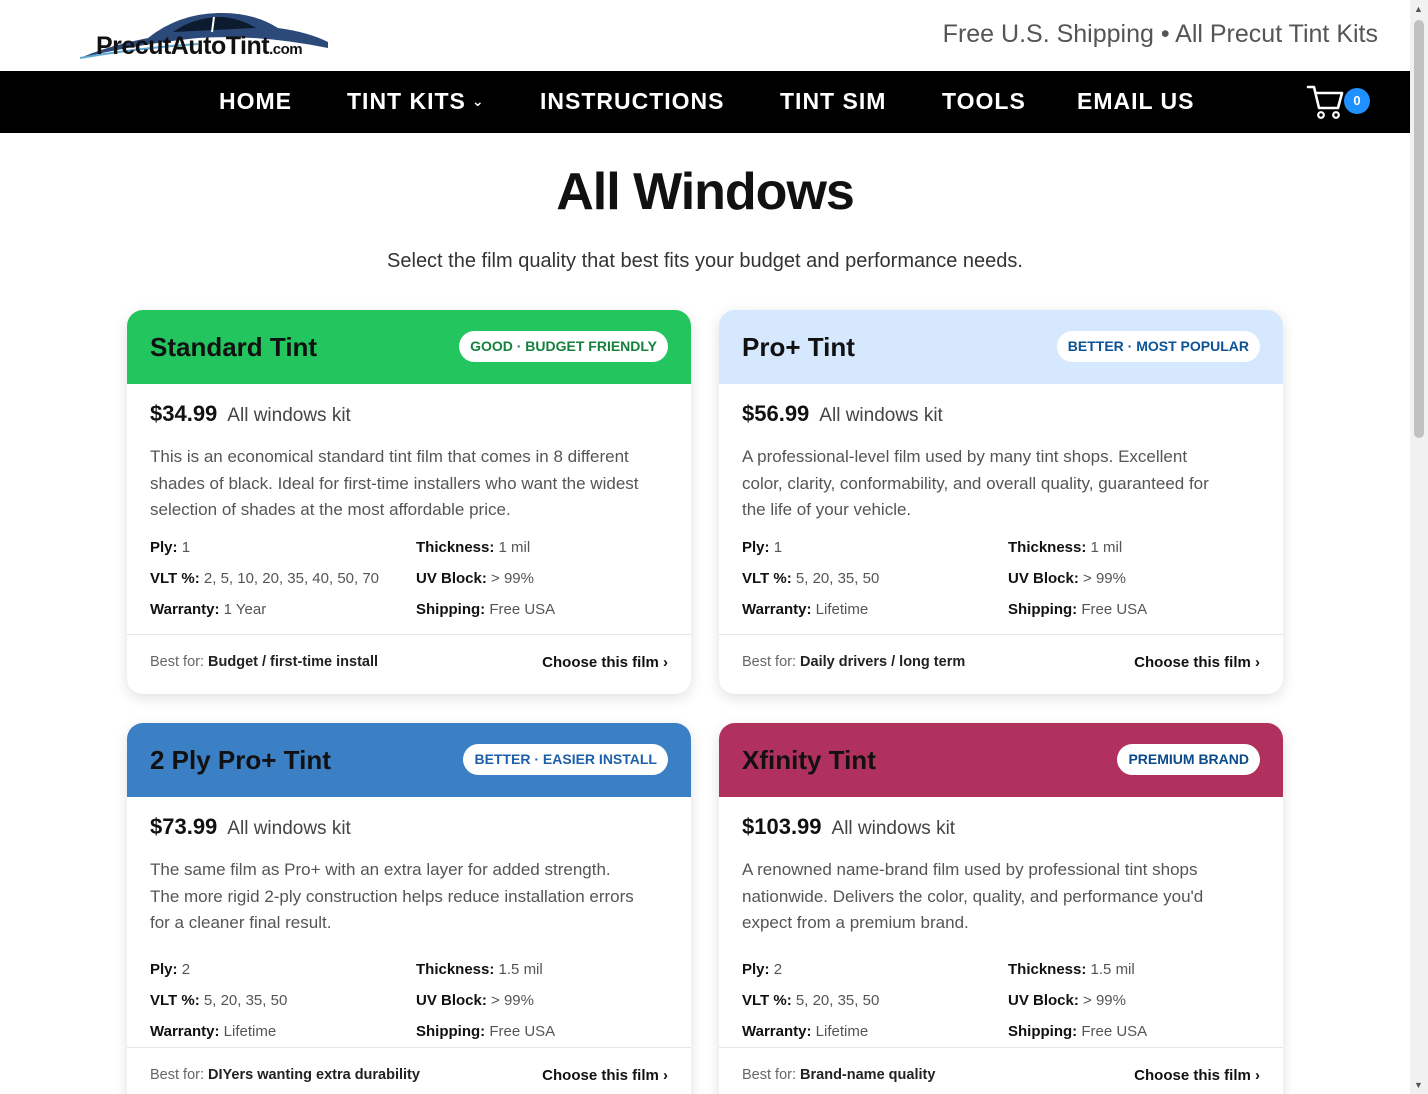 This screenshot has height=1094, width=1428. I want to click on price-row: $73.99 All windows kit, so click(250, 827).